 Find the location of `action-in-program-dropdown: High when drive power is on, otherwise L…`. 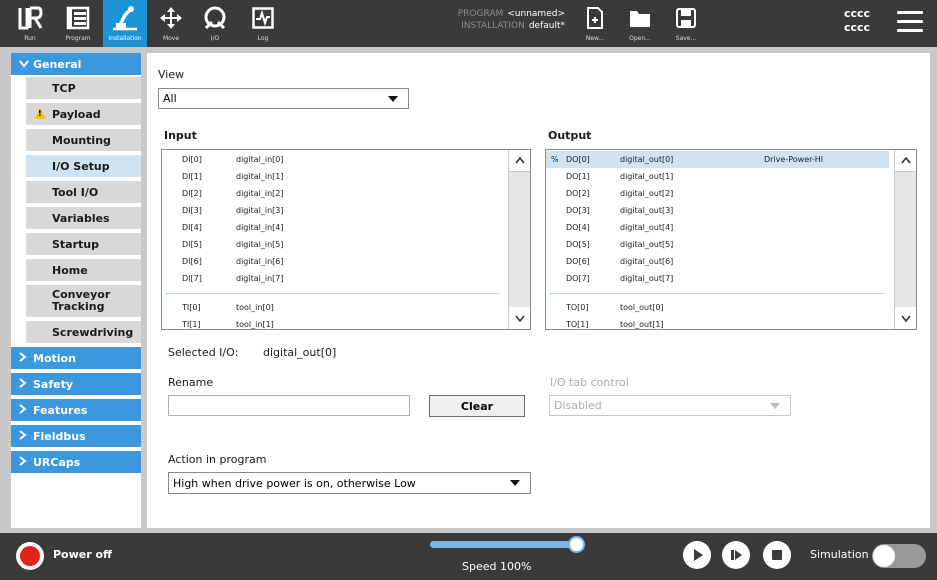

action-in-program-dropdown: High when drive power is on, otherwise L… is located at coordinates (349, 483).